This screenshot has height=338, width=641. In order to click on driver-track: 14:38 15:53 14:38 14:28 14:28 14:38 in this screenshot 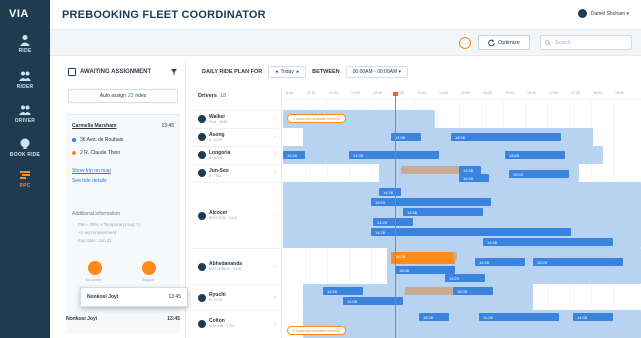, I will do `click(462, 215)`.